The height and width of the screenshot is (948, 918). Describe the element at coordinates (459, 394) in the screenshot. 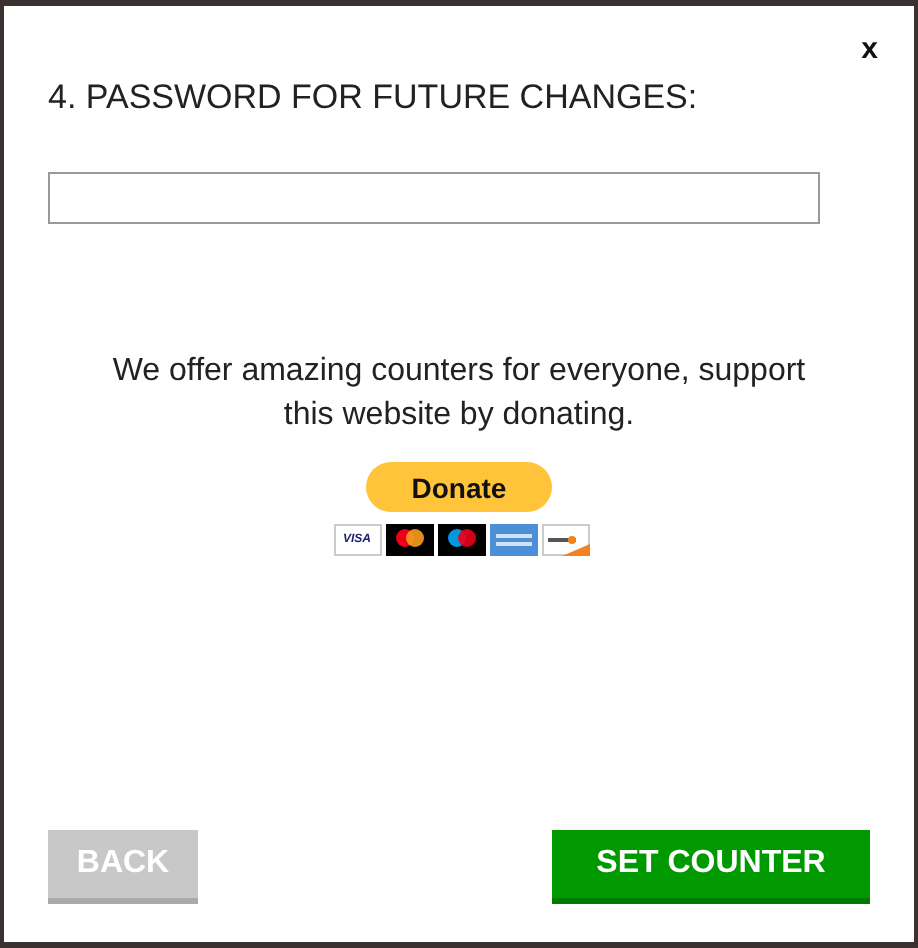

I see `donation-message: We offer amazing counters for everyone, support this website by donating.` at that location.